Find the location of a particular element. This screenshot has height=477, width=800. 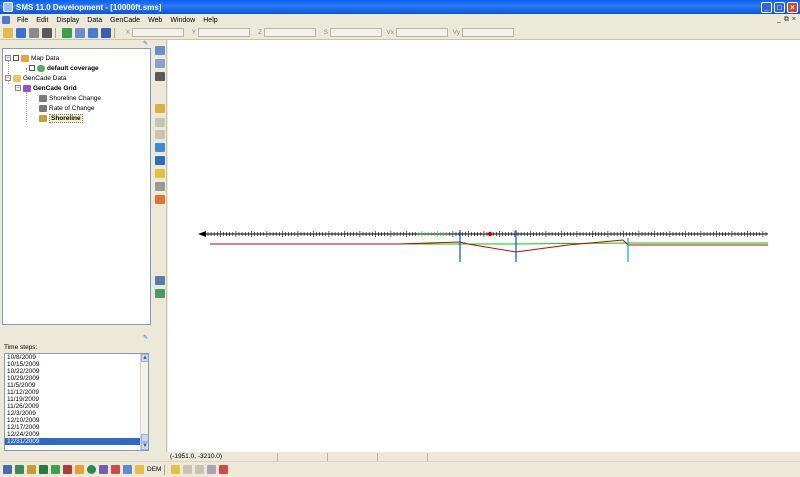

zoom-tool-icon is located at coordinates (160, 63).